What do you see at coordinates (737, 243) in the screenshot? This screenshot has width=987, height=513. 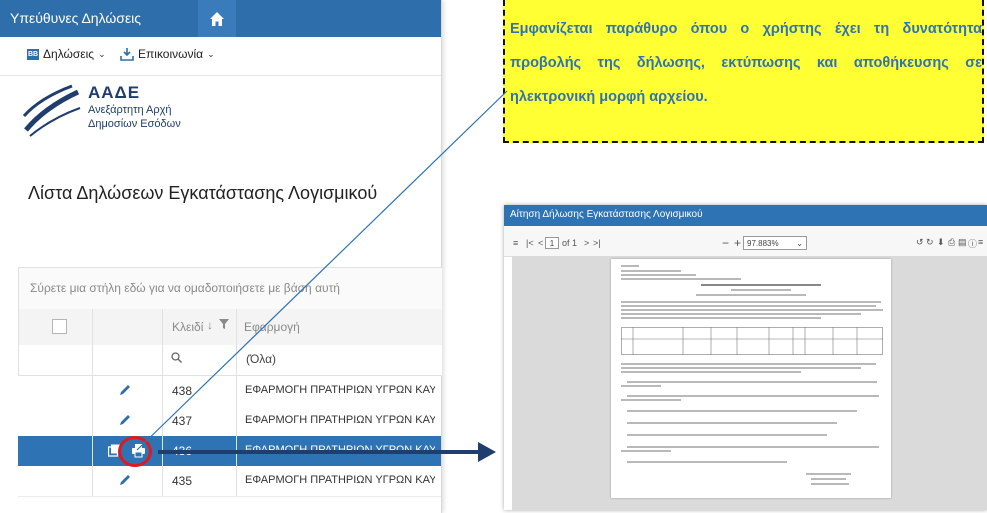 I see `zoom-in-icon: +` at bounding box center [737, 243].